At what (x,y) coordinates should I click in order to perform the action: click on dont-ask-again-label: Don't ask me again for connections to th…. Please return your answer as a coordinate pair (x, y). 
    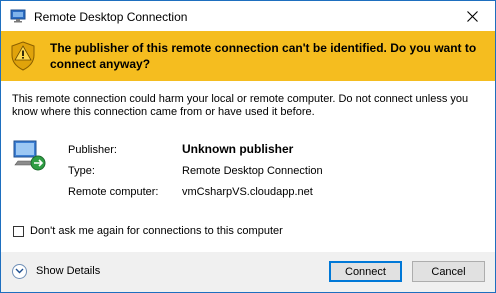
    Looking at the image, I should click on (156, 231).